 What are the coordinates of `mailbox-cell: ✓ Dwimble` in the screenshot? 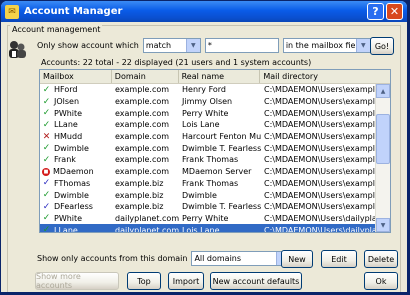 It's located at (76, 195).